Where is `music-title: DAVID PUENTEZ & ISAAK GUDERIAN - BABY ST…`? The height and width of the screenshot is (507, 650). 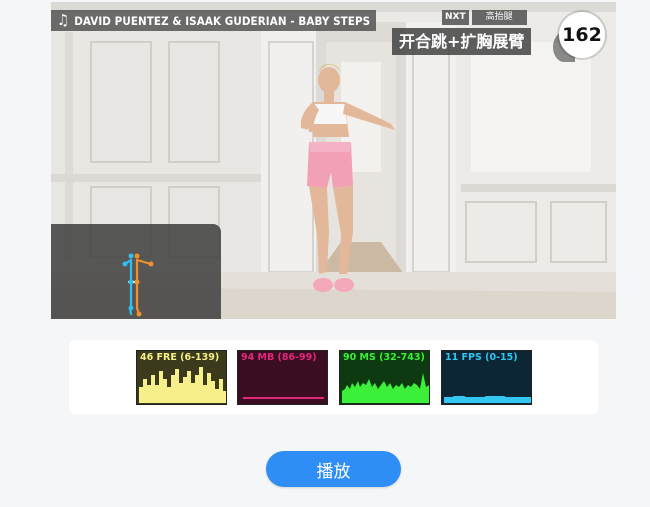 music-title: DAVID PUENTEZ & ISAAK GUDERIAN - BABY ST… is located at coordinates (222, 20).